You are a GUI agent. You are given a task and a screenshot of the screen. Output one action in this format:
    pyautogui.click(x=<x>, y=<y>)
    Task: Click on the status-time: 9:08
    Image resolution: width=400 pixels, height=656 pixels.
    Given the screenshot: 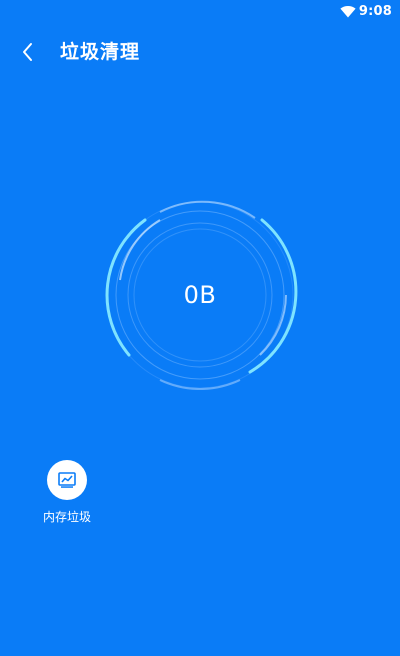 What is the action you would take?
    pyautogui.click(x=375, y=11)
    